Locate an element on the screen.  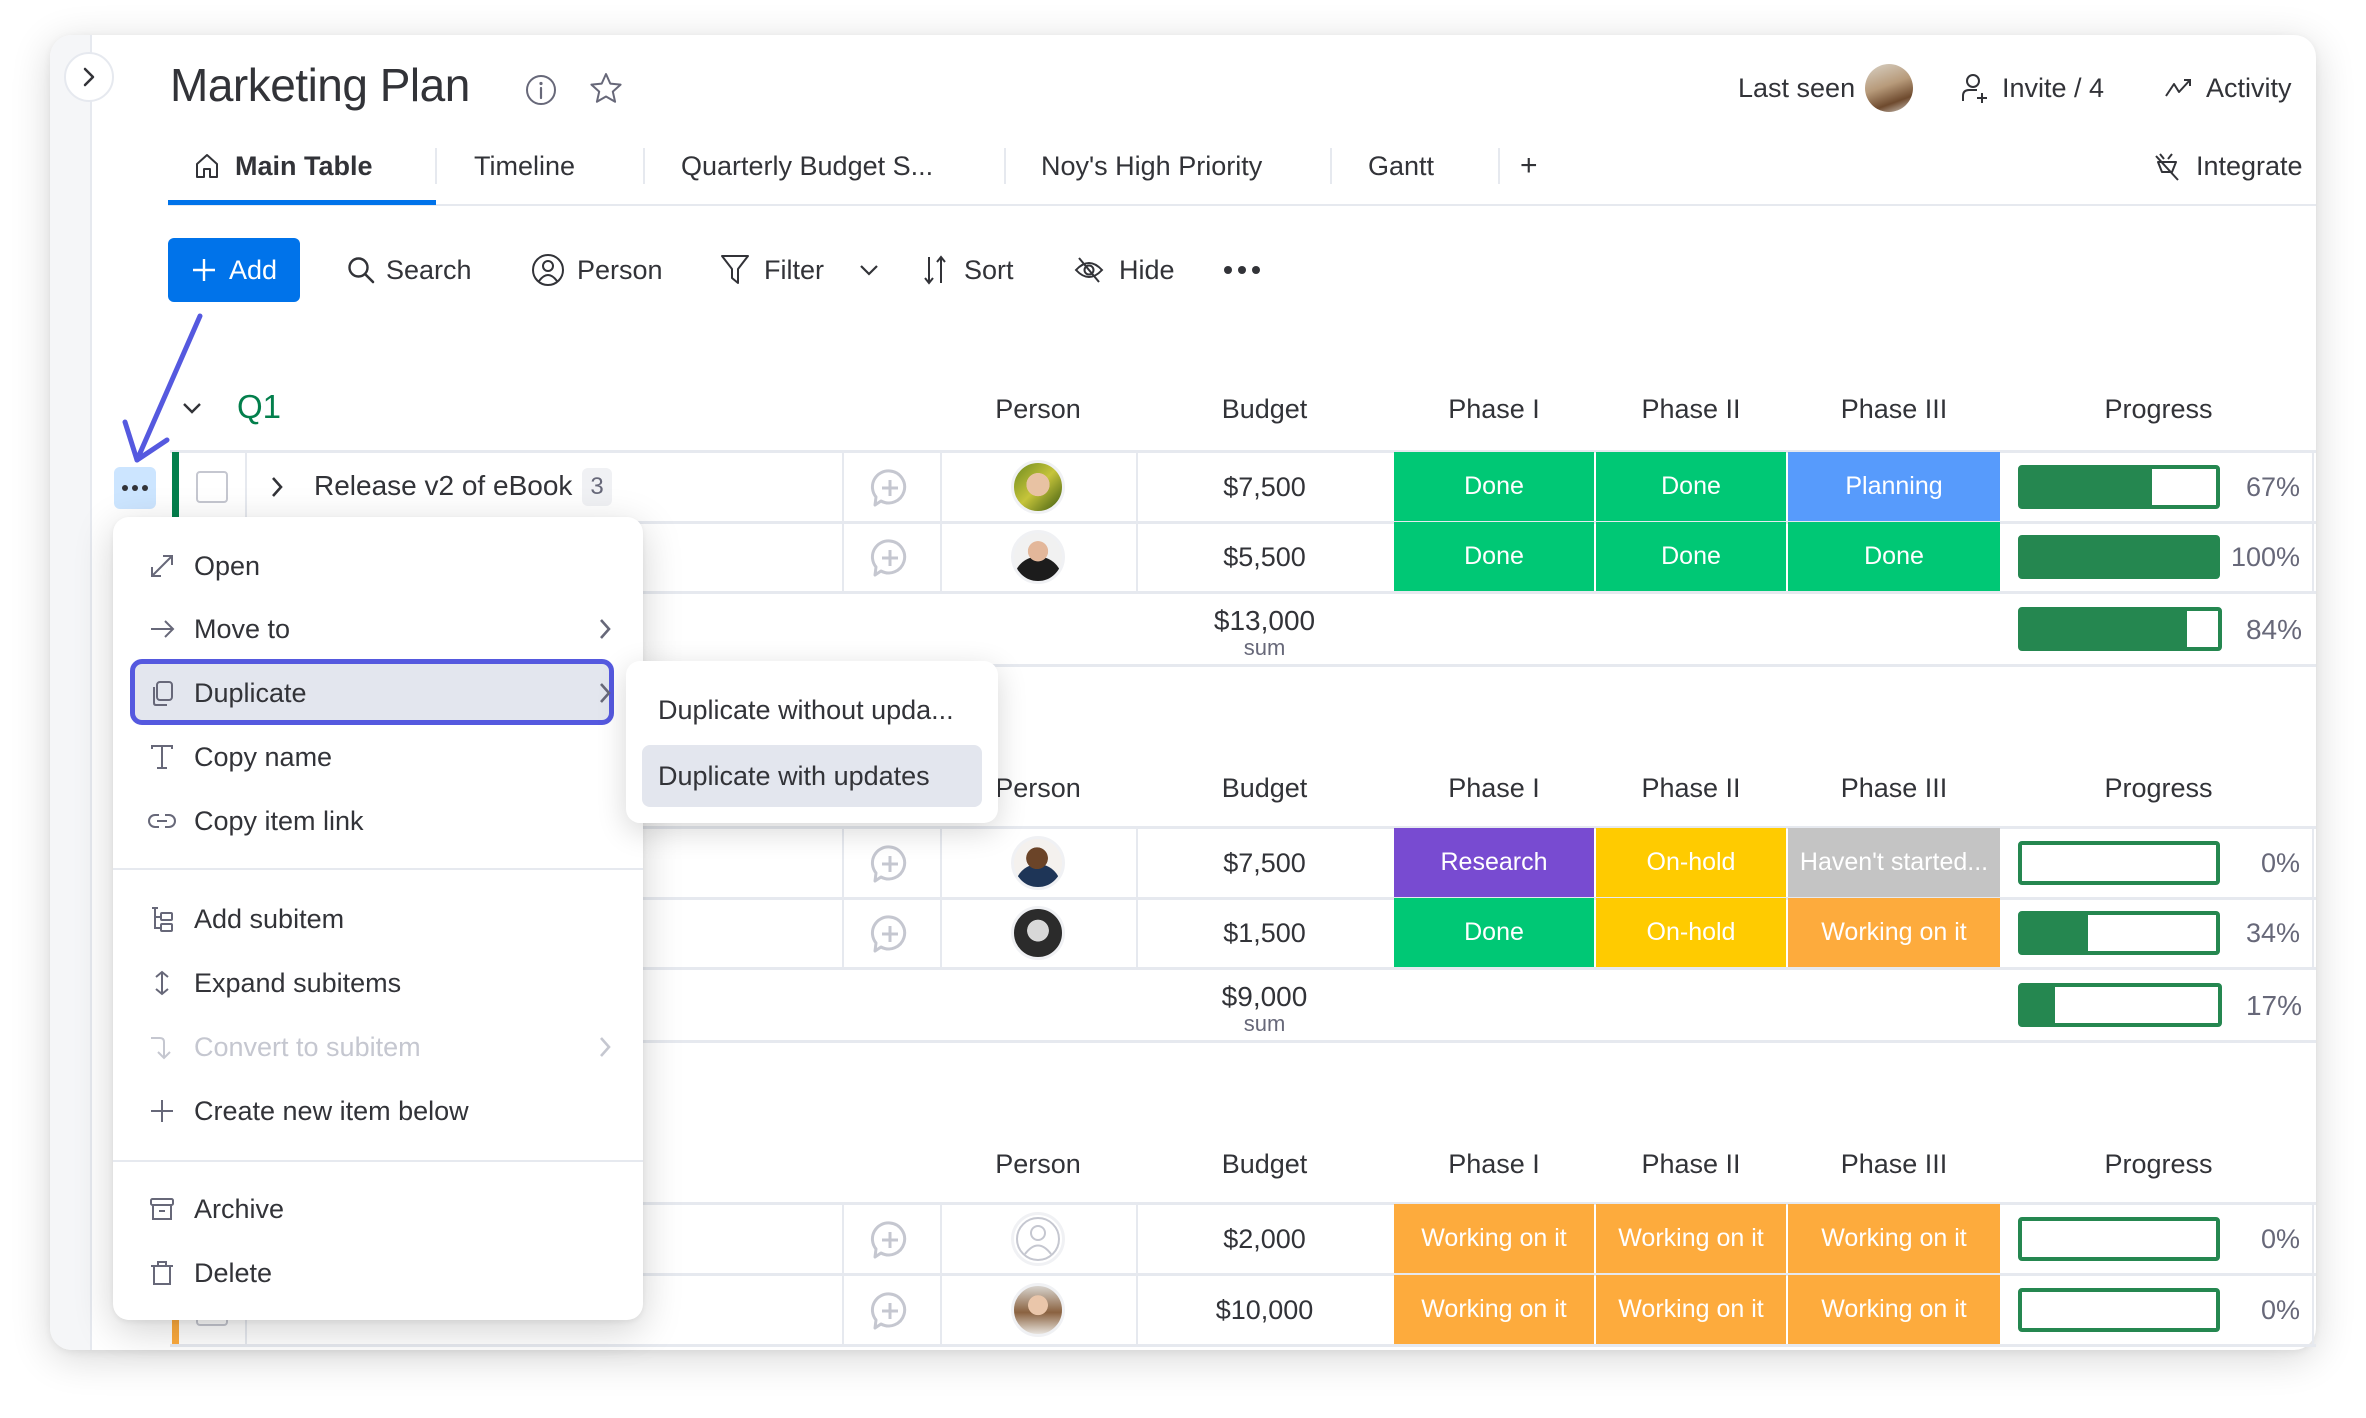
group-collapse-chevron is located at coordinates (192, 408).